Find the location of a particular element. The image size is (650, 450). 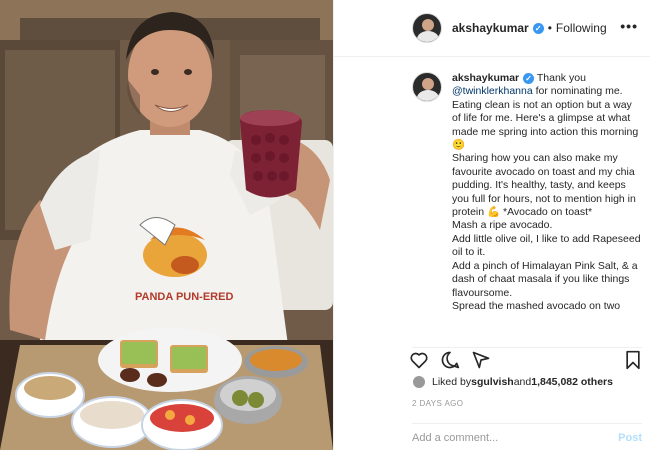

caption-avatar is located at coordinates (427, 87).